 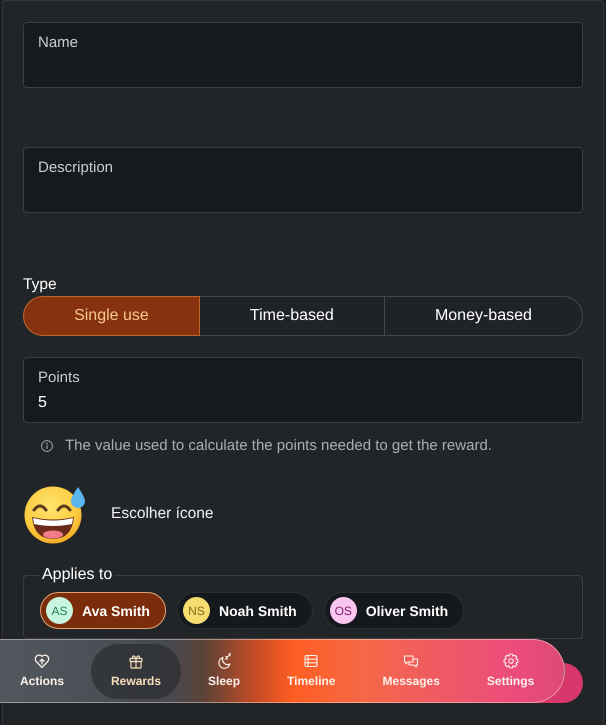 What do you see at coordinates (77, 575) in the screenshot?
I see `group-legend: Applies to` at bounding box center [77, 575].